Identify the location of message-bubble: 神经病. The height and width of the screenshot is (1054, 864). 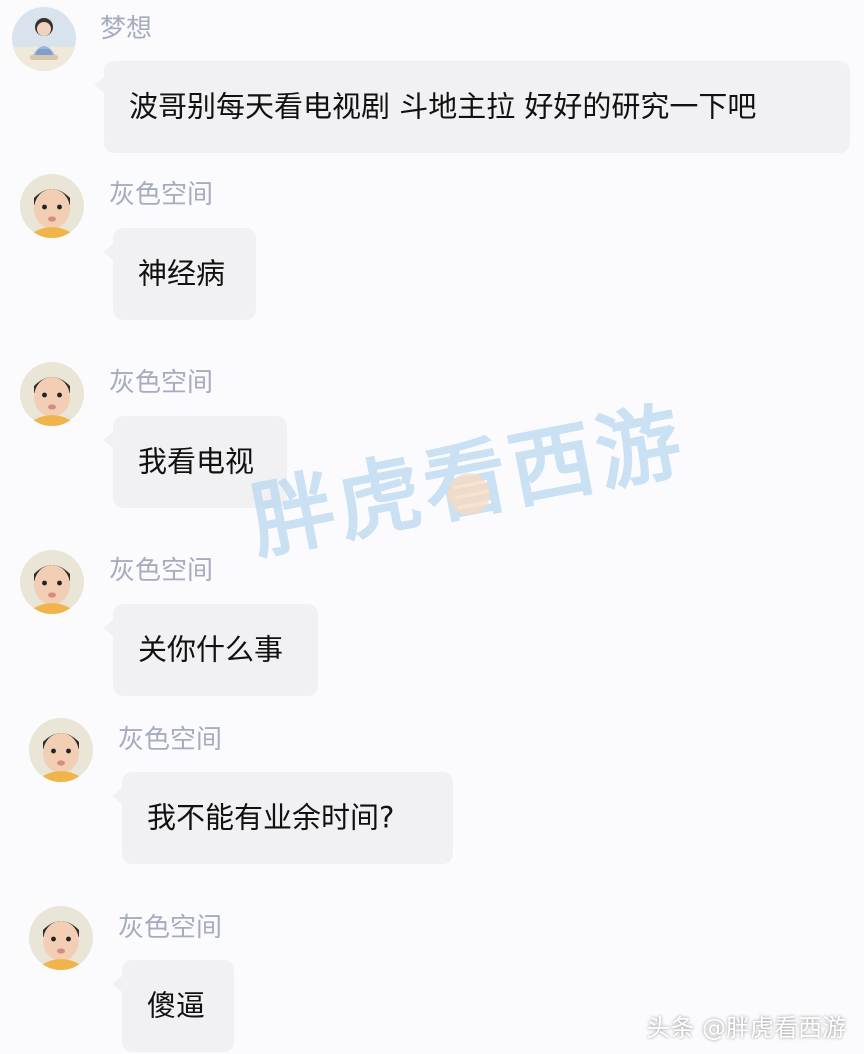
(179, 274).